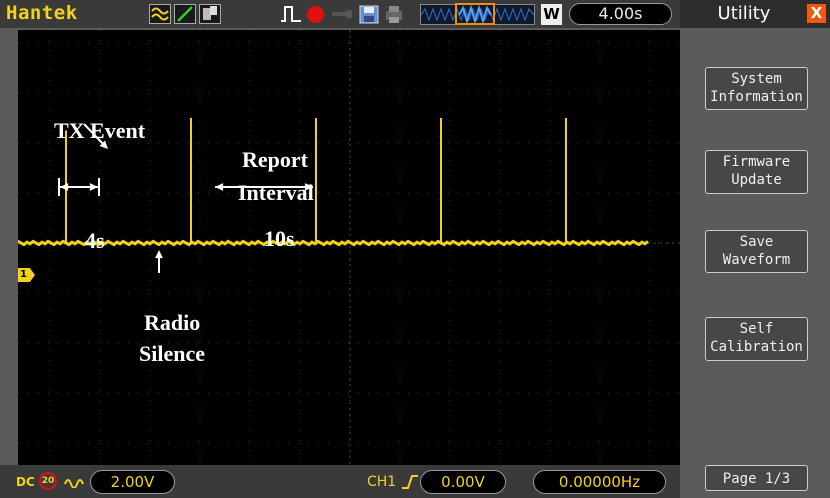  Describe the element at coordinates (279, 238) in the screenshot. I see `annotation-interval-value: 10s` at that location.